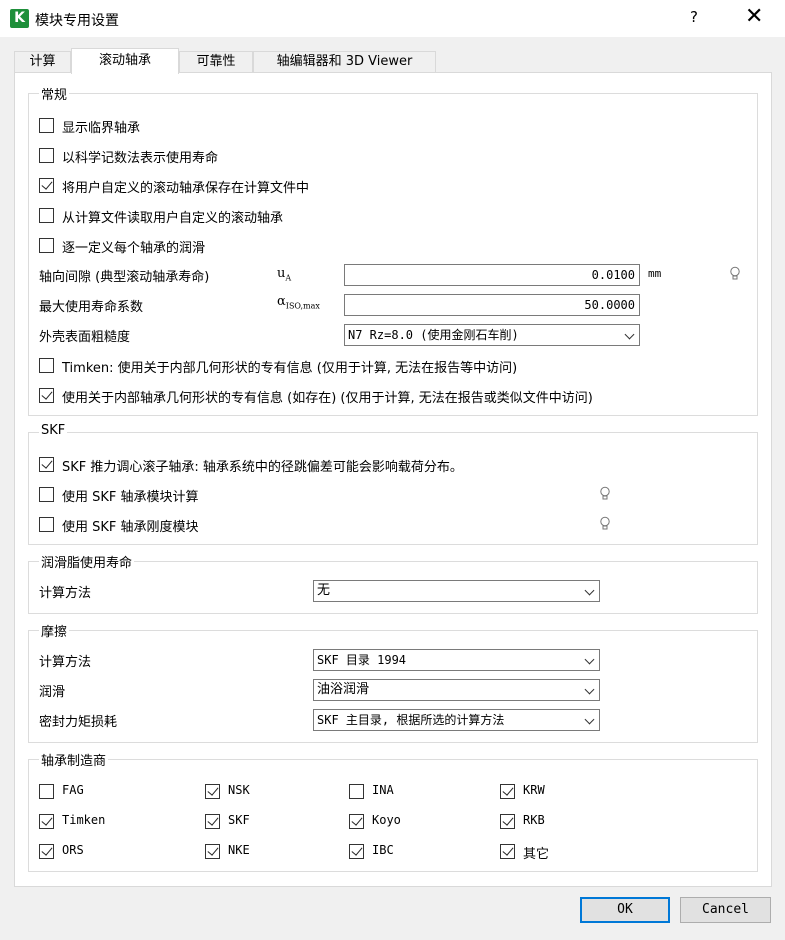 Image resolution: width=785 pixels, height=940 pixels. I want to click on checkbox-label: FAG, so click(73, 790).